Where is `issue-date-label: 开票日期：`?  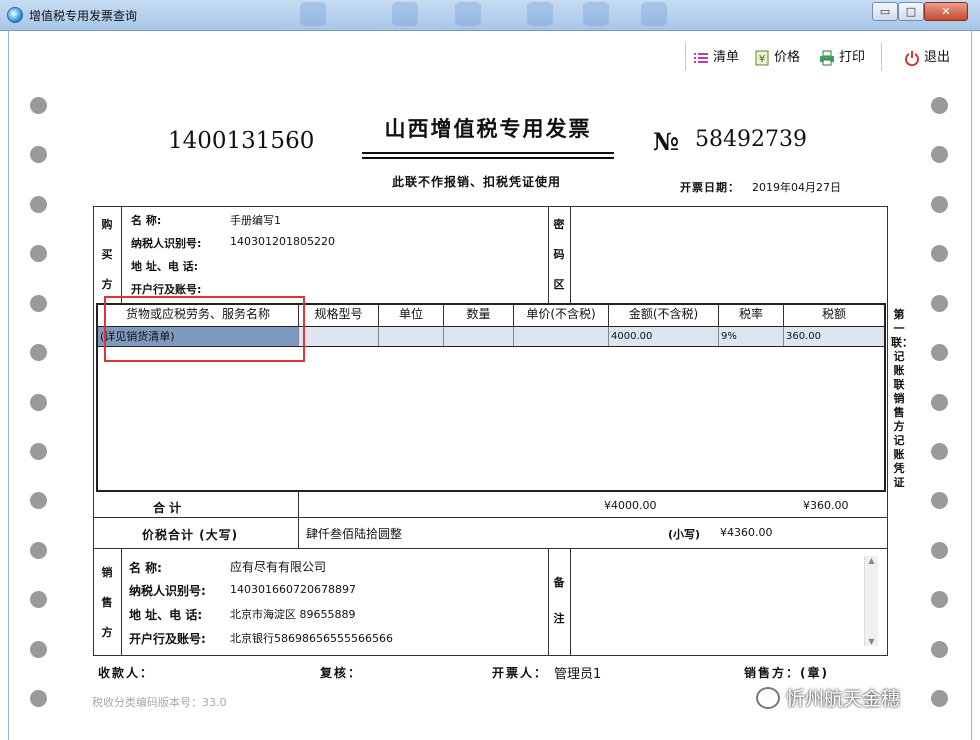
issue-date-label: 开票日期： is located at coordinates (710, 187).